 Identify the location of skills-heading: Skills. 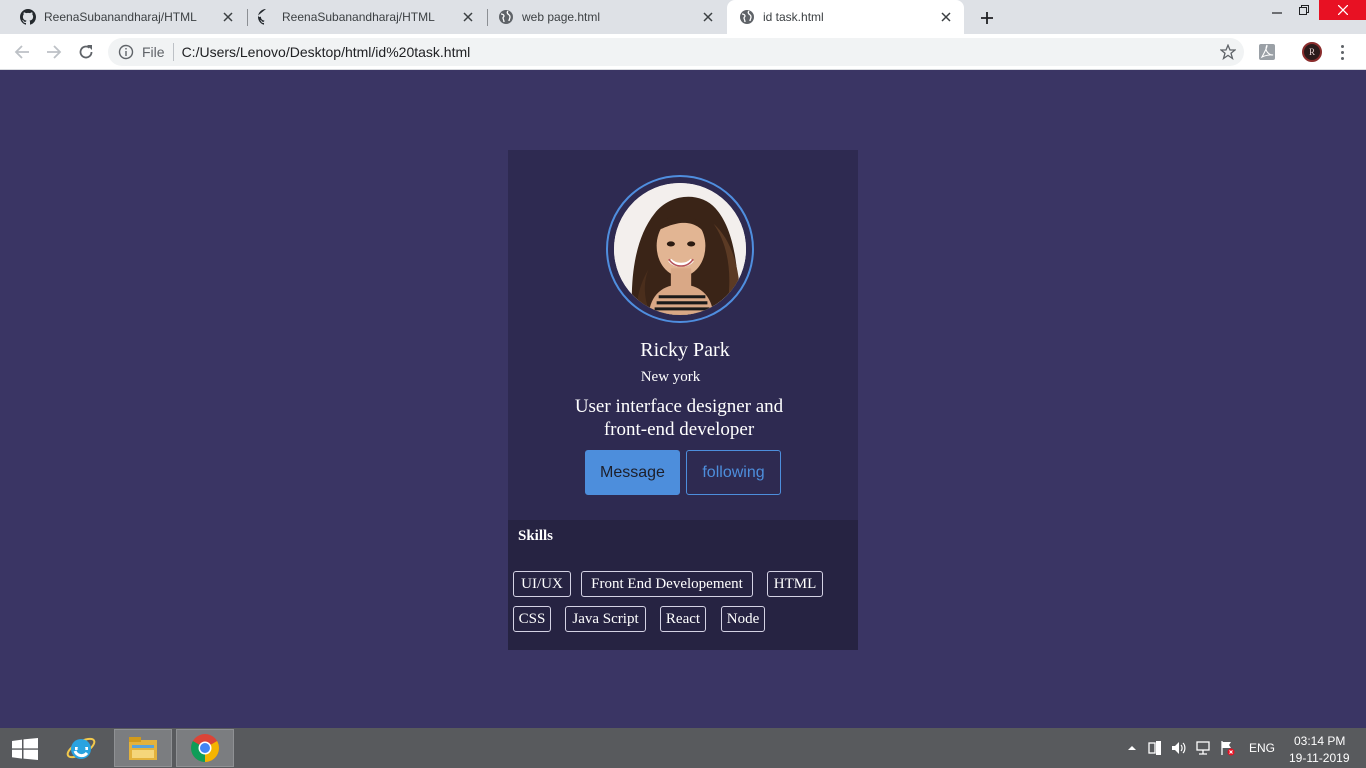
(536, 536).